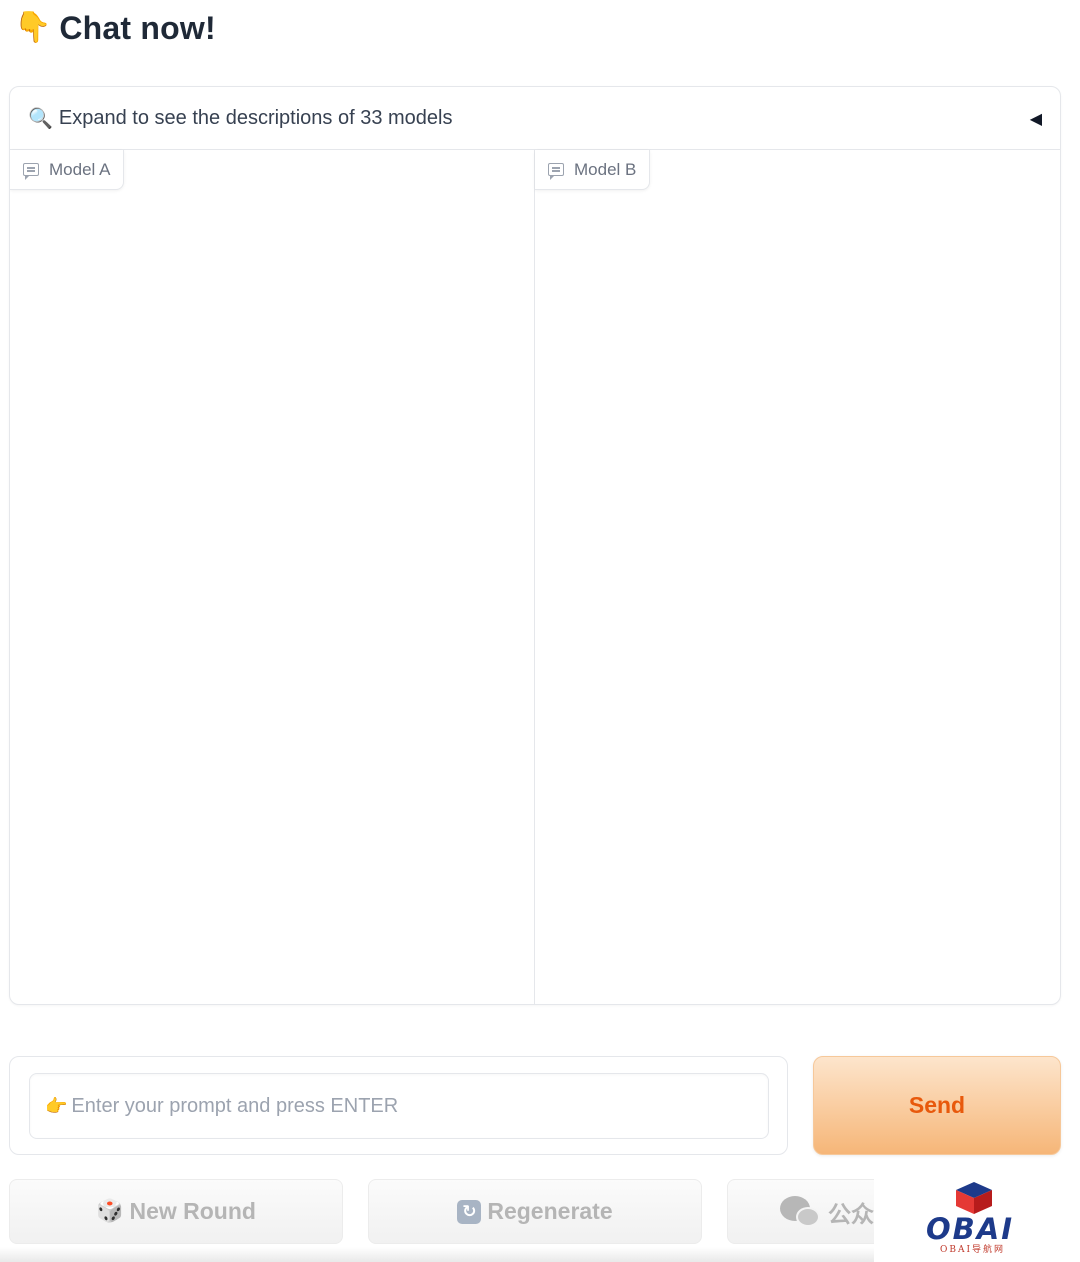  I want to click on page-title: 👇 Chat now!, so click(115, 28).